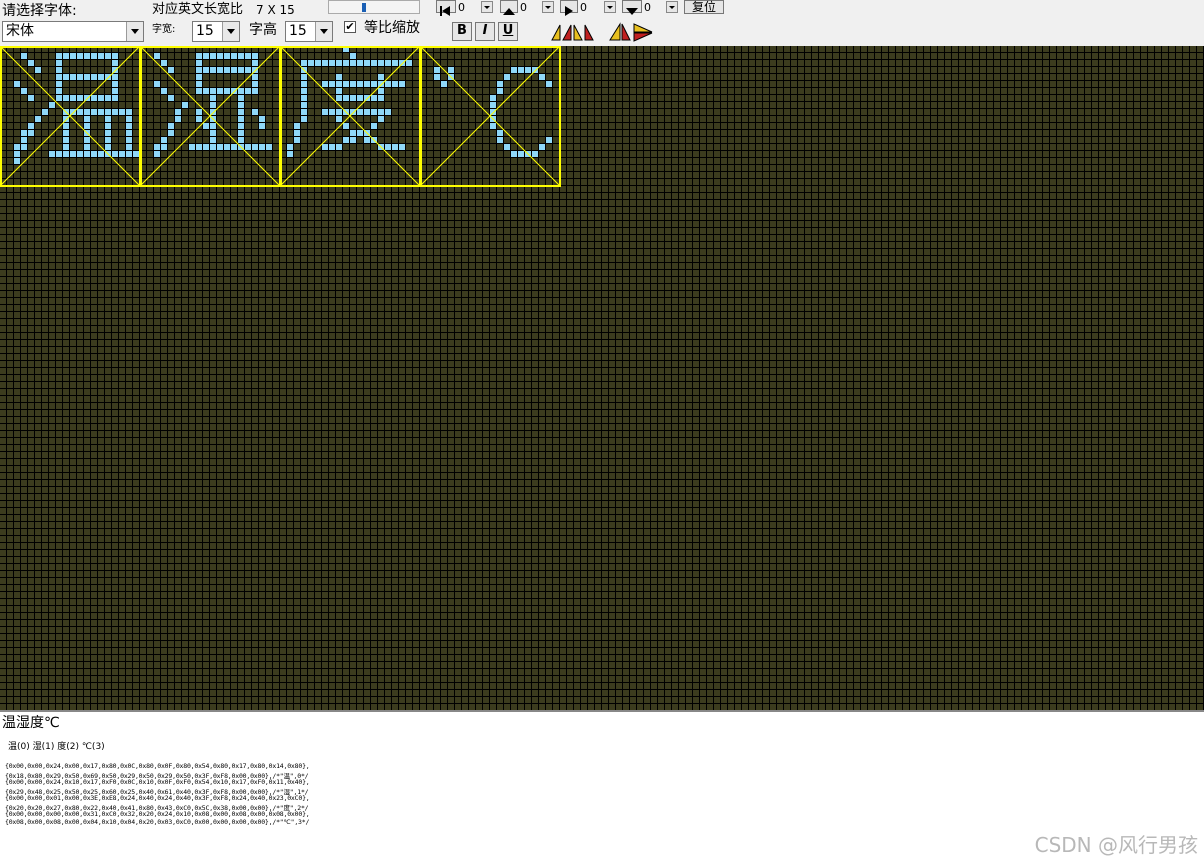  I want to click on slider-thumb, so click(364, 7).